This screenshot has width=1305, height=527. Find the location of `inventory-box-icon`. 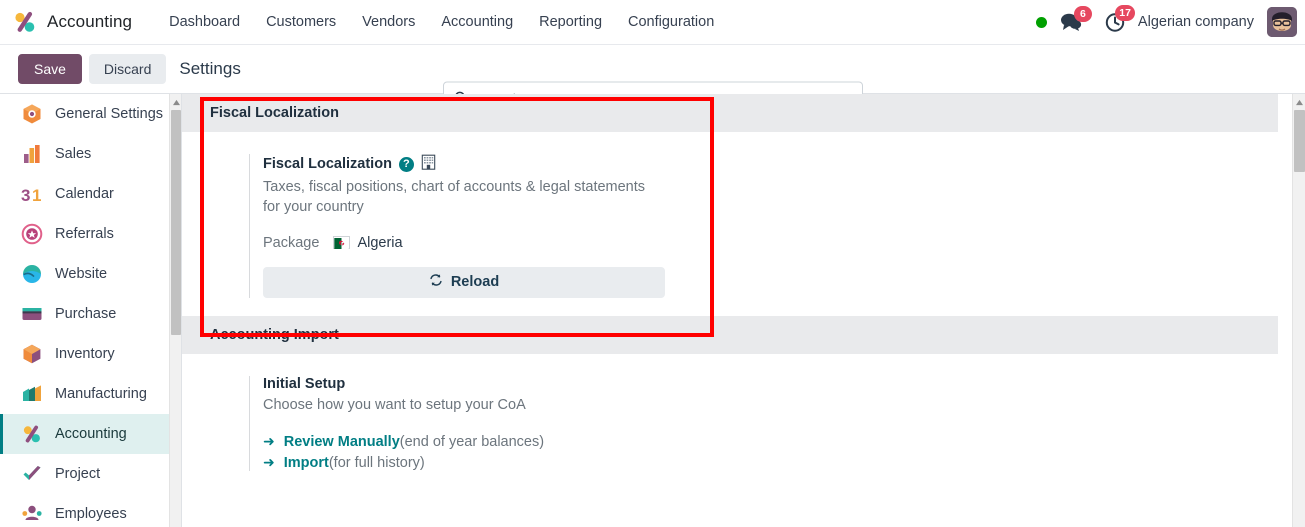

inventory-box-icon is located at coordinates (32, 354).